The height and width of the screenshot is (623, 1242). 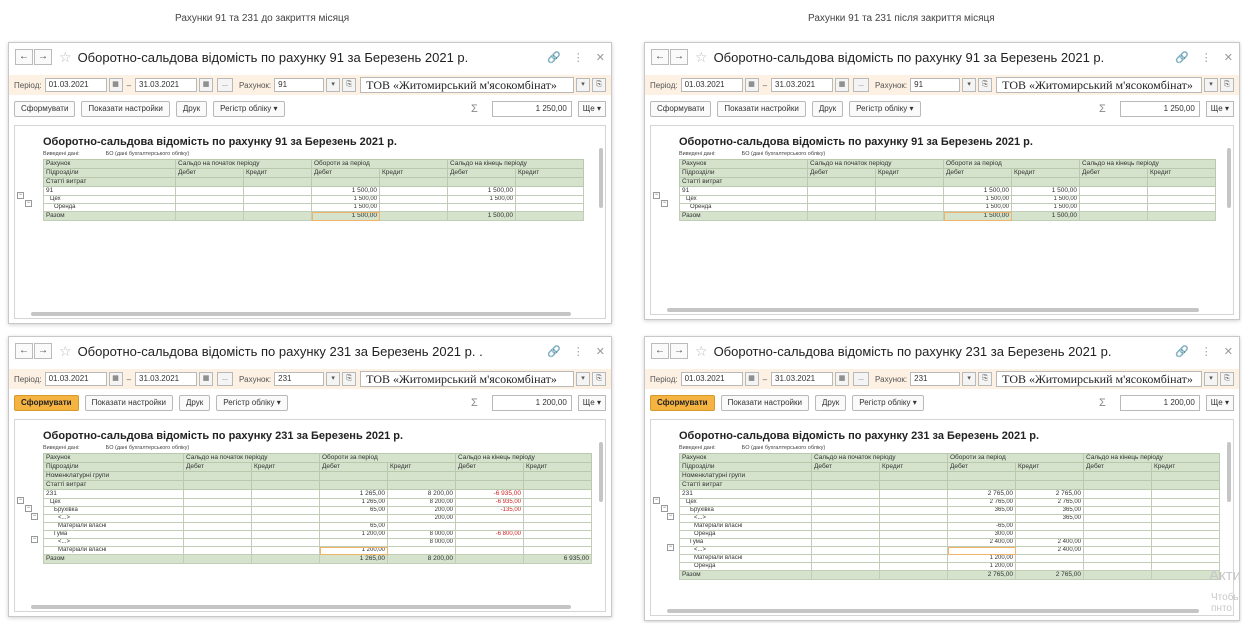 What do you see at coordinates (313, 207) in the screenshot?
I see `table-row: Оренда 1 500,00` at bounding box center [313, 207].